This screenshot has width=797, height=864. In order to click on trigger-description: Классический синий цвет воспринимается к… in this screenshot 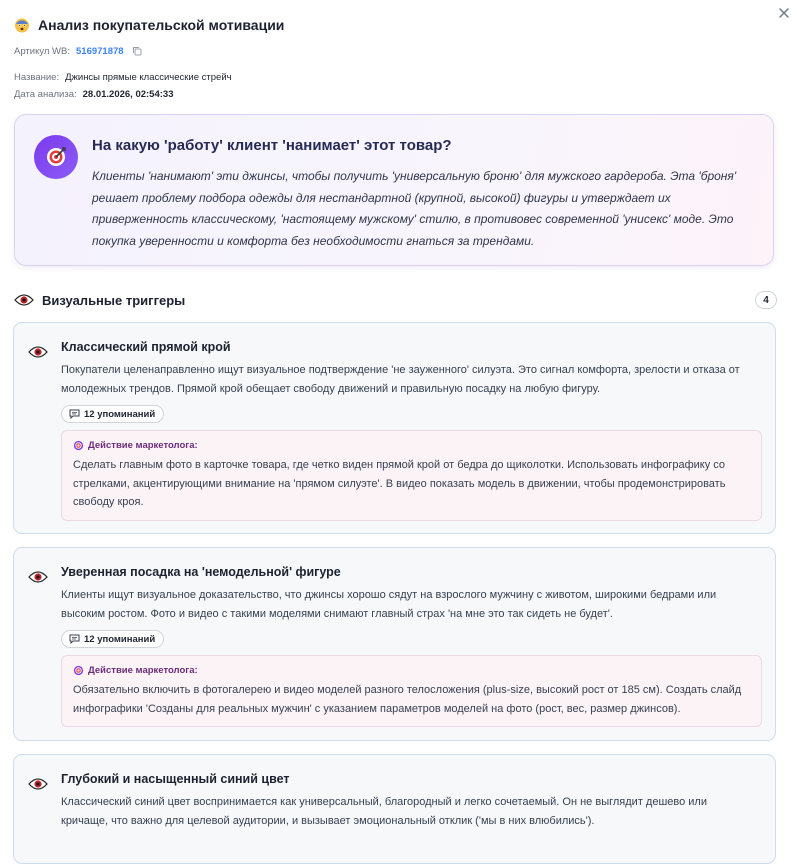, I will do `click(384, 811)`.